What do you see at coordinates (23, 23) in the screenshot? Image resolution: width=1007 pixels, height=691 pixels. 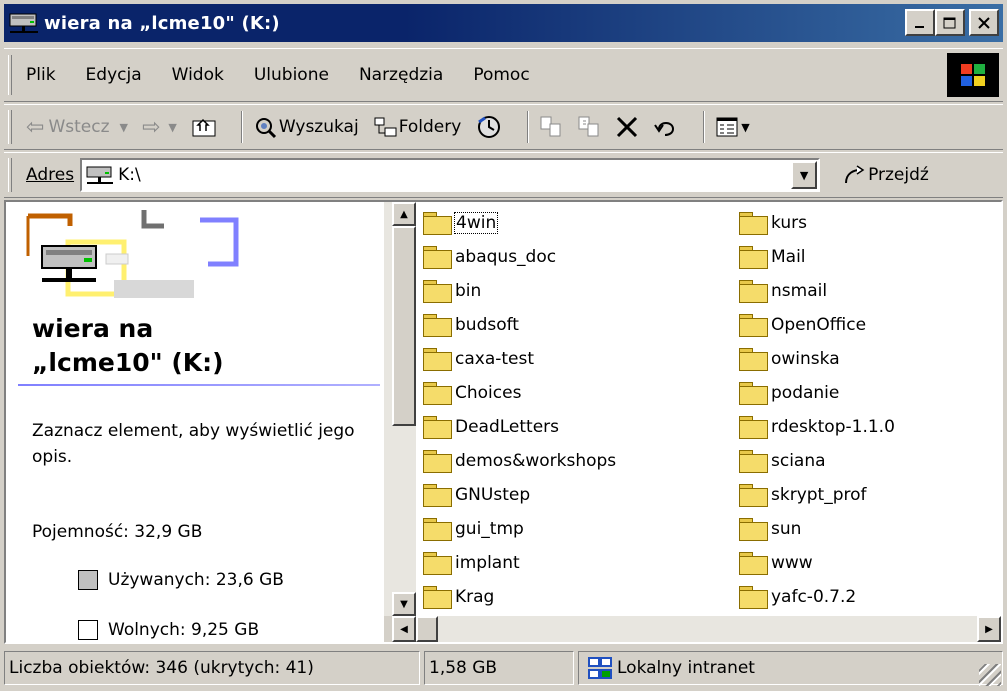 I see `network-drive-icon` at bounding box center [23, 23].